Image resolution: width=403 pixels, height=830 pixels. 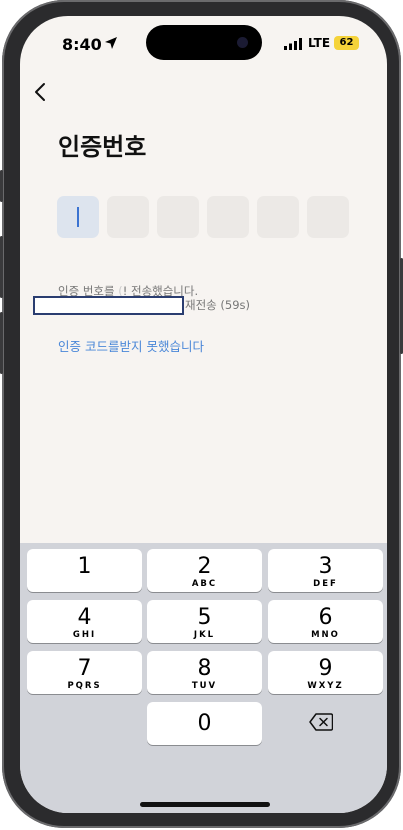 I want to click on key-5: 5 JKL, so click(x=204, y=621).